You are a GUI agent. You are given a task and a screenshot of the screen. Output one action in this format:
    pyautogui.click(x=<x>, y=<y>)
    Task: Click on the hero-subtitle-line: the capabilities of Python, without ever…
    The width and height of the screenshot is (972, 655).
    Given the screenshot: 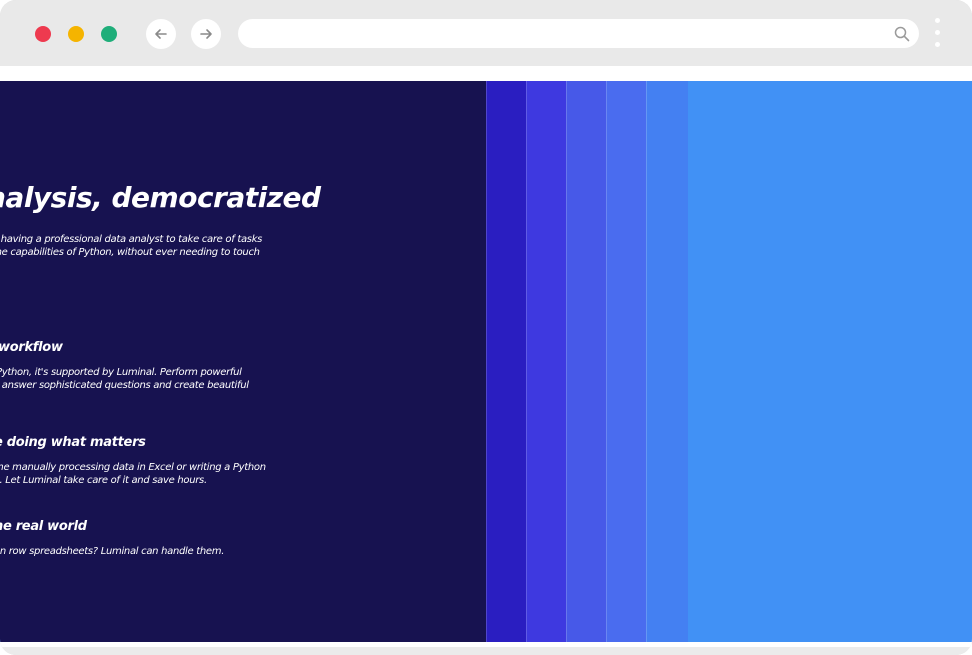 What is the action you would take?
    pyautogui.click(x=130, y=252)
    